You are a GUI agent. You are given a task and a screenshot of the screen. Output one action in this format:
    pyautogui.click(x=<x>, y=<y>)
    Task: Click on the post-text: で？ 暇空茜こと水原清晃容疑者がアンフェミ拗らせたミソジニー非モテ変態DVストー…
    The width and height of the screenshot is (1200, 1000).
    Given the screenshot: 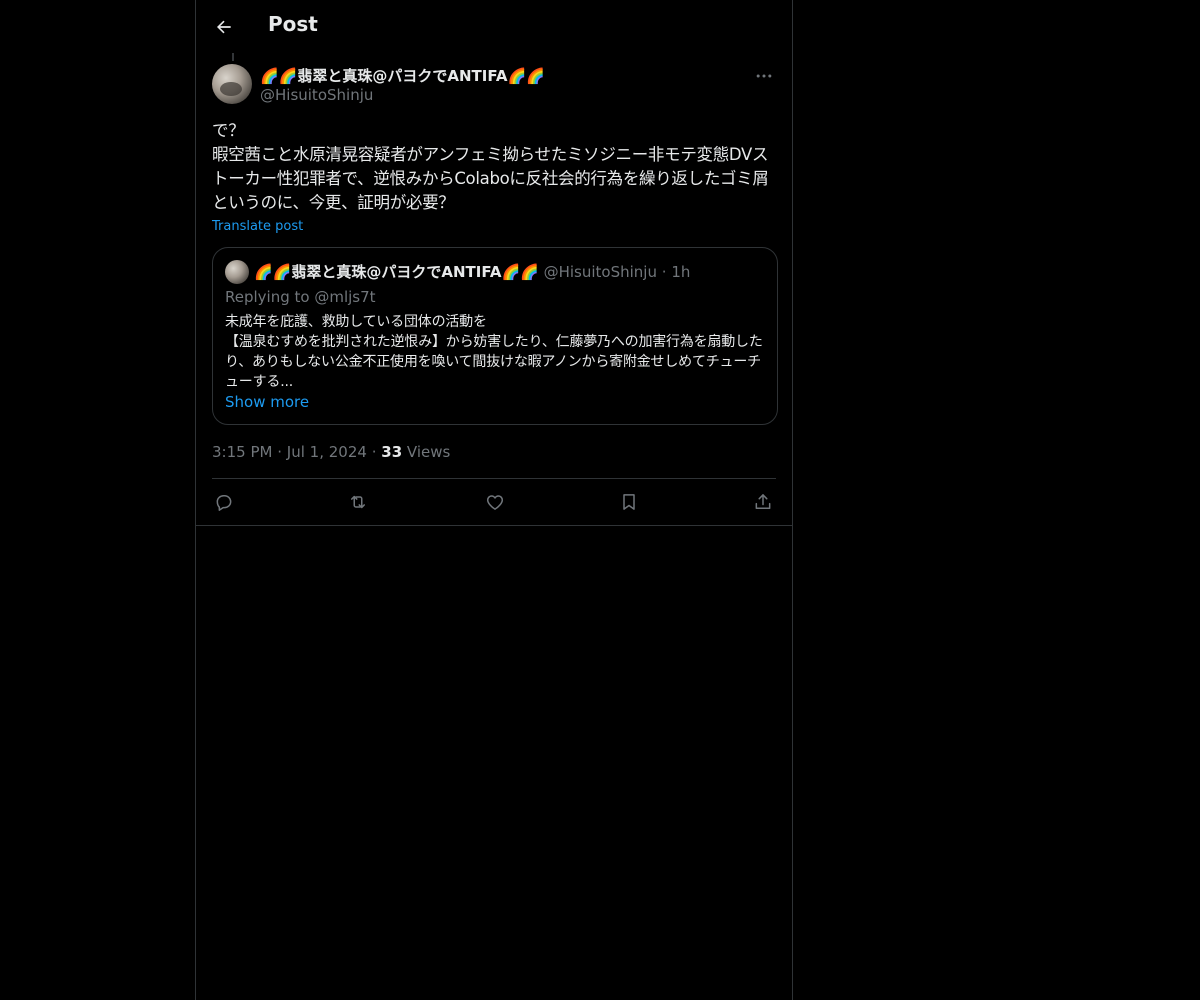 What is the action you would take?
    pyautogui.click(x=490, y=166)
    